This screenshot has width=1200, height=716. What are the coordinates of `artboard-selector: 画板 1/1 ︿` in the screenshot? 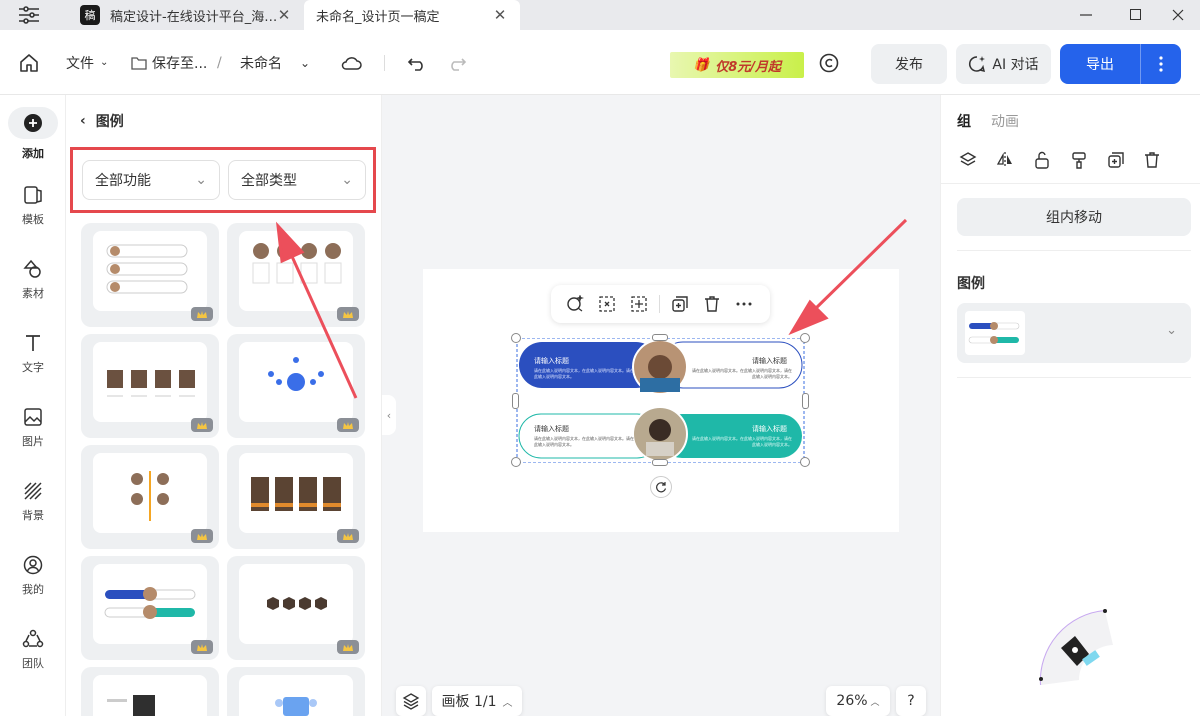 It's located at (477, 701).